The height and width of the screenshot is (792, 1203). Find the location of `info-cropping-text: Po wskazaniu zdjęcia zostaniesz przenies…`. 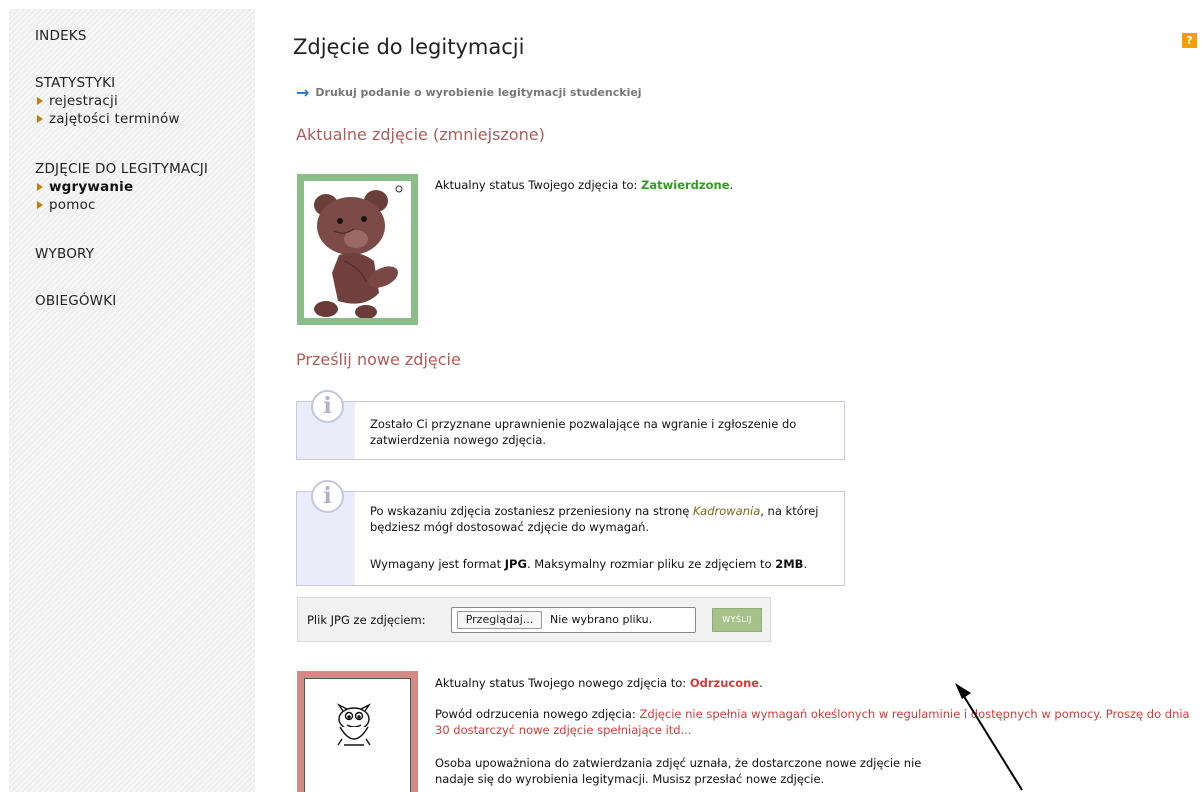

info-cropping-text: Po wskazaniu zdjęcia zostaniesz przenies… is located at coordinates (602, 519).